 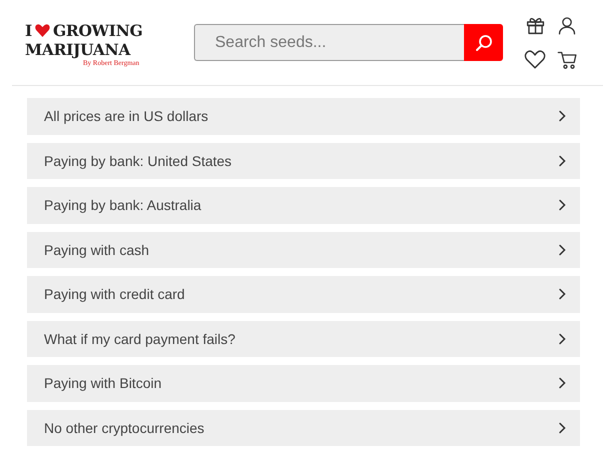 What do you see at coordinates (97, 30) in the screenshot?
I see `logo-text: GROWING` at bounding box center [97, 30].